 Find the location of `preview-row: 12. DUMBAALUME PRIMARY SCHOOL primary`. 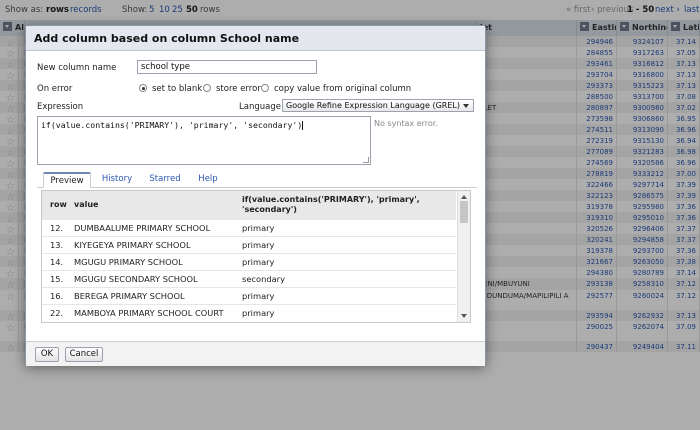

preview-row: 12. DUMBAALUME PRIMARY SCHOOL primary is located at coordinates (249, 227).